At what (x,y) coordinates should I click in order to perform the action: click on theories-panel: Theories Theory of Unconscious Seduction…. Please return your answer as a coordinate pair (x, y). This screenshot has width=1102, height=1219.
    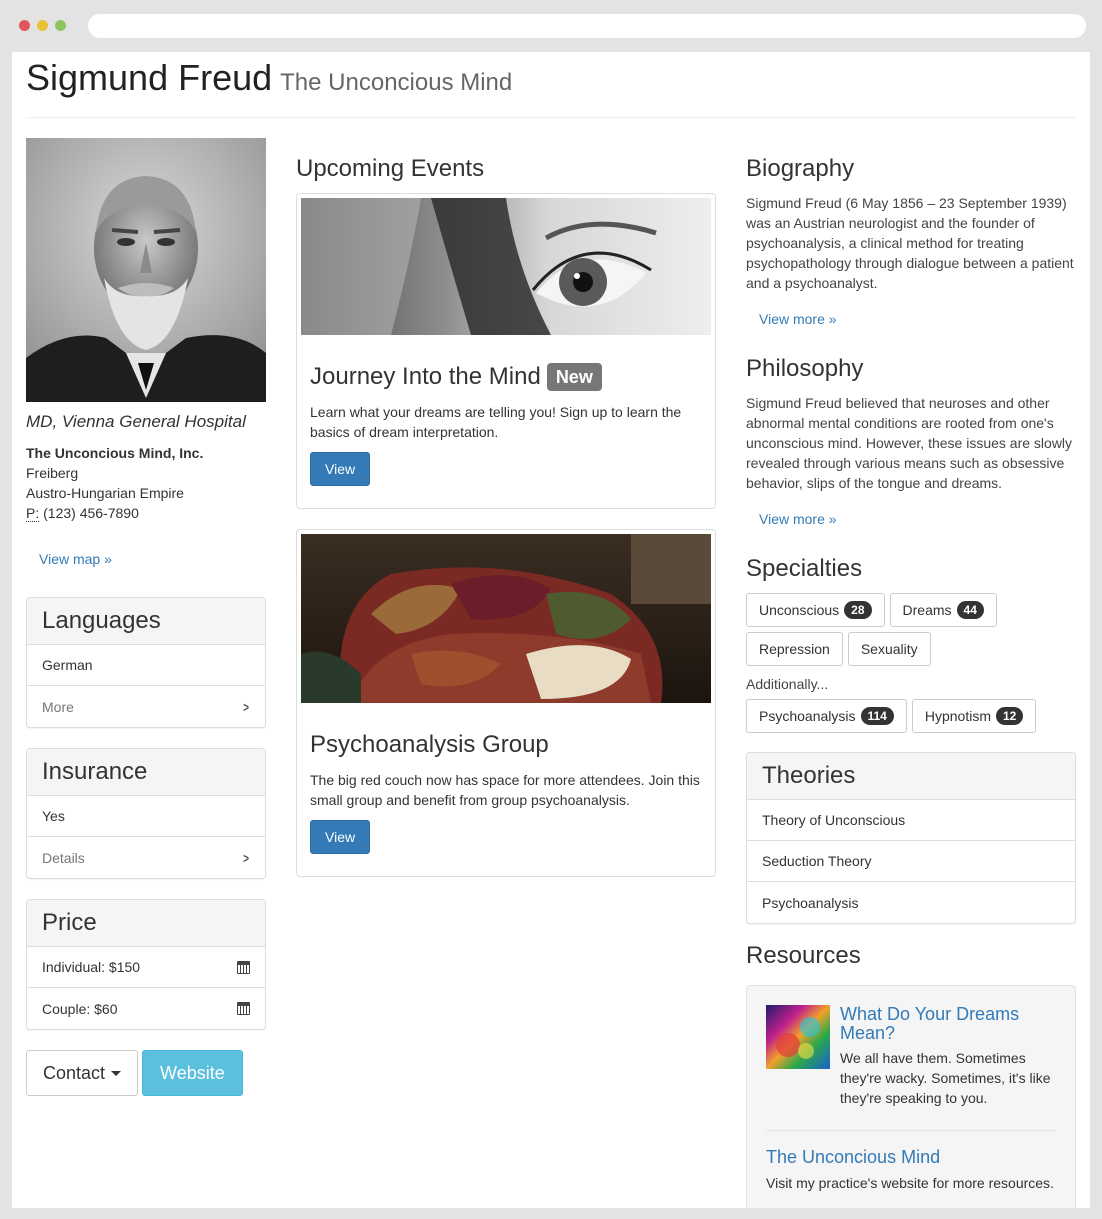
    Looking at the image, I should click on (911, 838).